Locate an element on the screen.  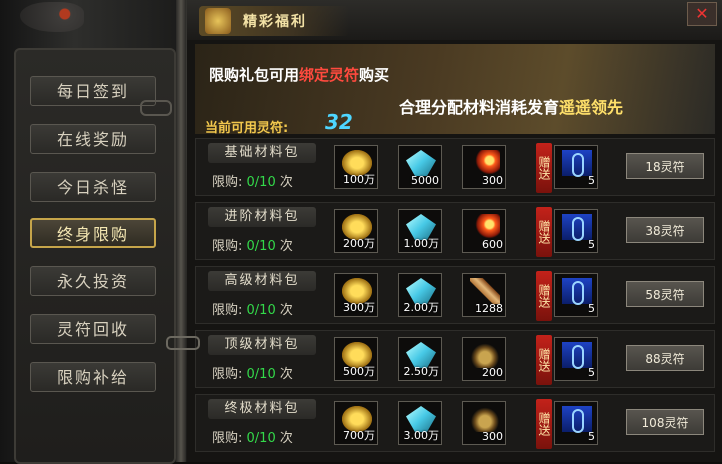
treasure-bag-icon is located at coordinates (218, 21).